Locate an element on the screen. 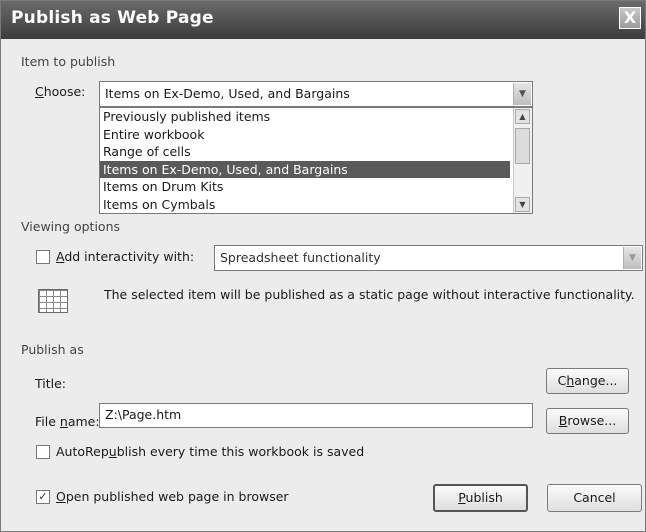 This screenshot has width=646, height=532. checkmark-icon: ✓ is located at coordinates (43, 496).